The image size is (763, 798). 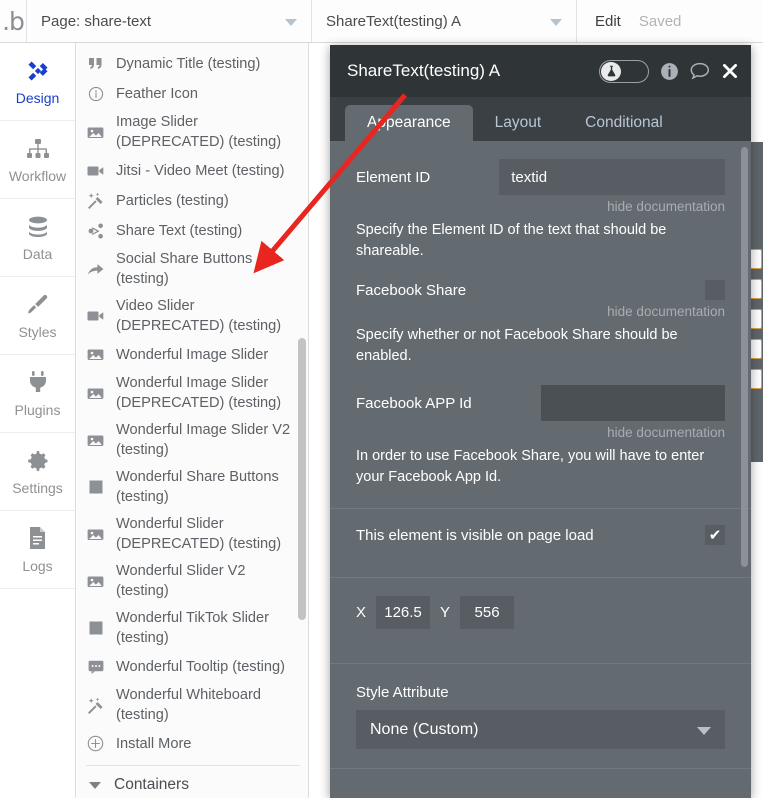 I want to click on list-item: Feather Icon, so click(x=192, y=93).